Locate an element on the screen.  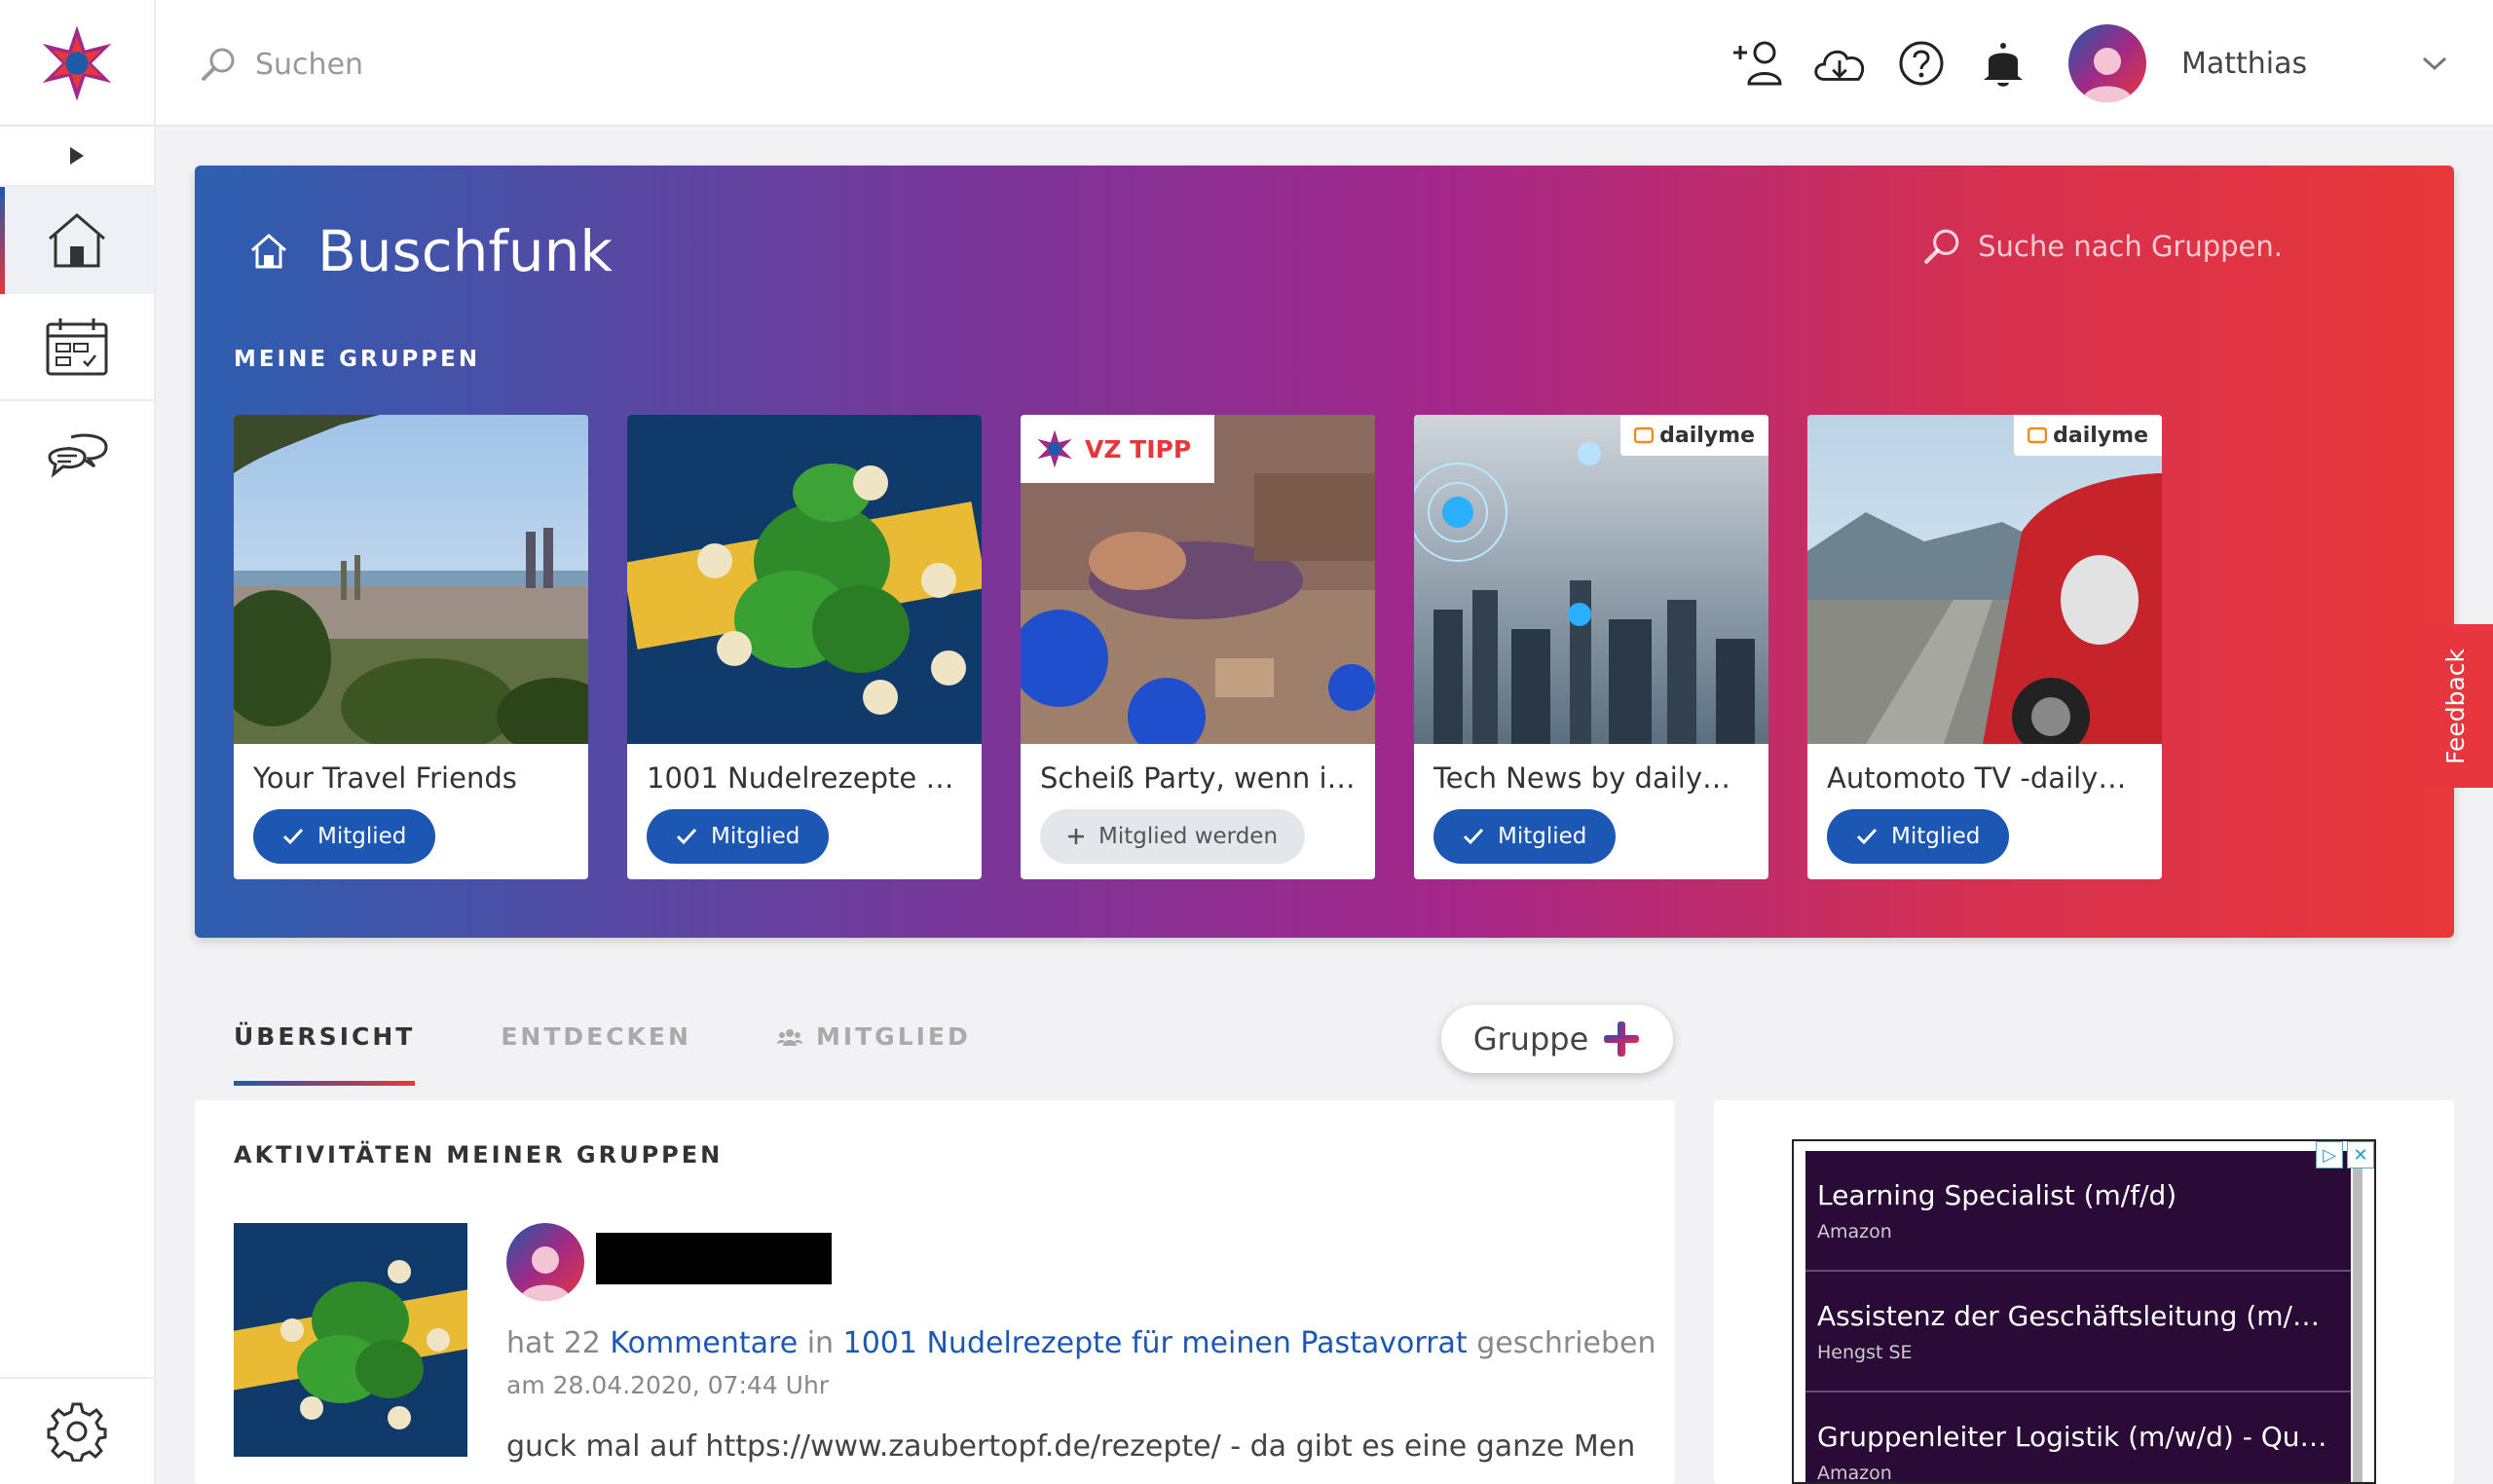
group-card: dailyme Tech News by dailym... Mitglied is located at coordinates (1591, 647).